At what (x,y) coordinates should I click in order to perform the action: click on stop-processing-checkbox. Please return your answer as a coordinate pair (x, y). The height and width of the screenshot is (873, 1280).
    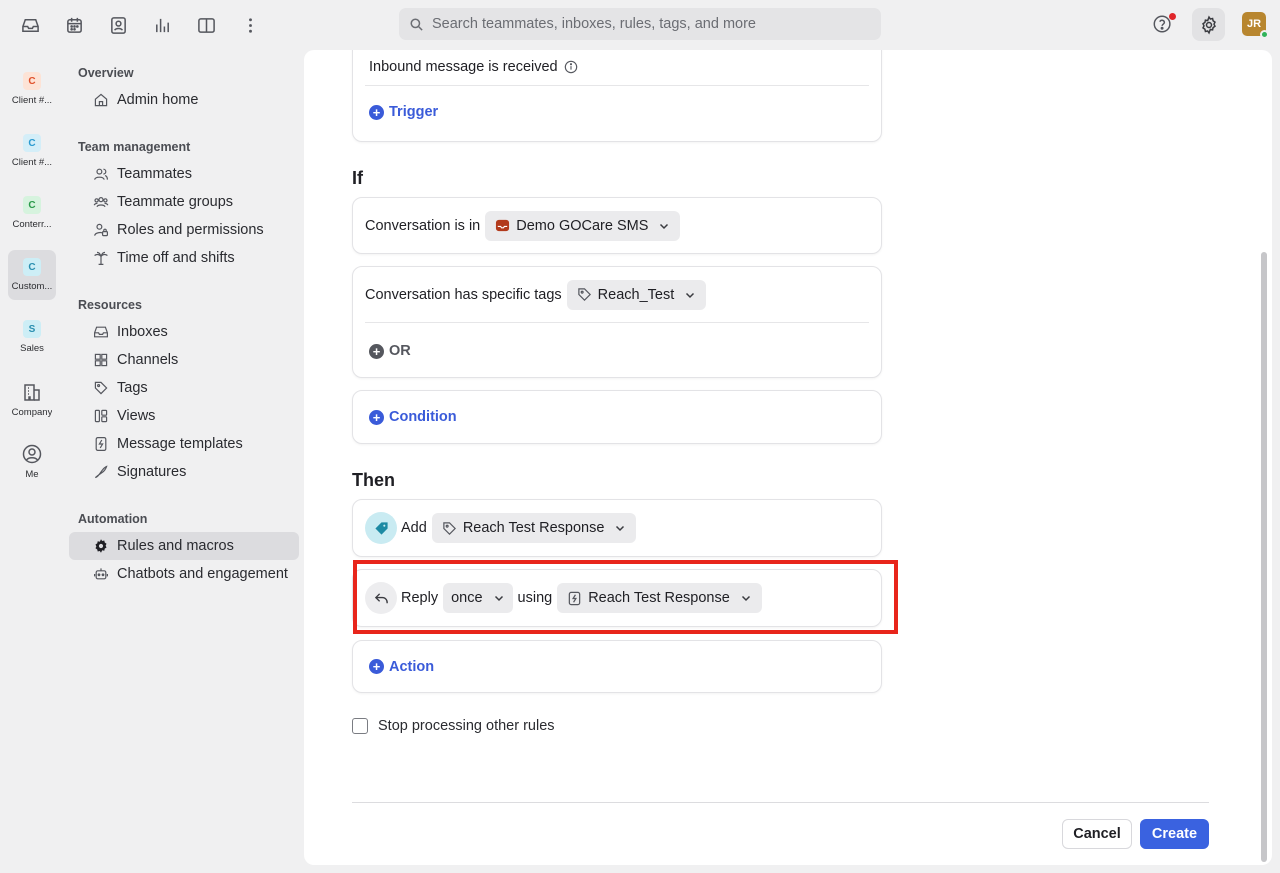
    Looking at the image, I should click on (360, 726).